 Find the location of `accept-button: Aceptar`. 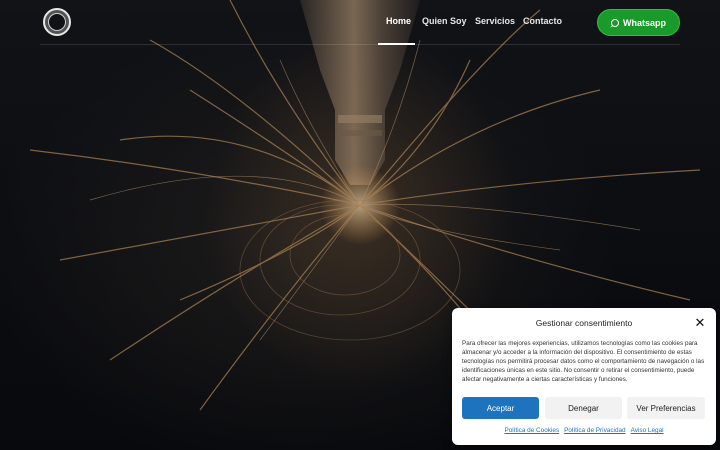

accept-button: Aceptar is located at coordinates (500, 408).